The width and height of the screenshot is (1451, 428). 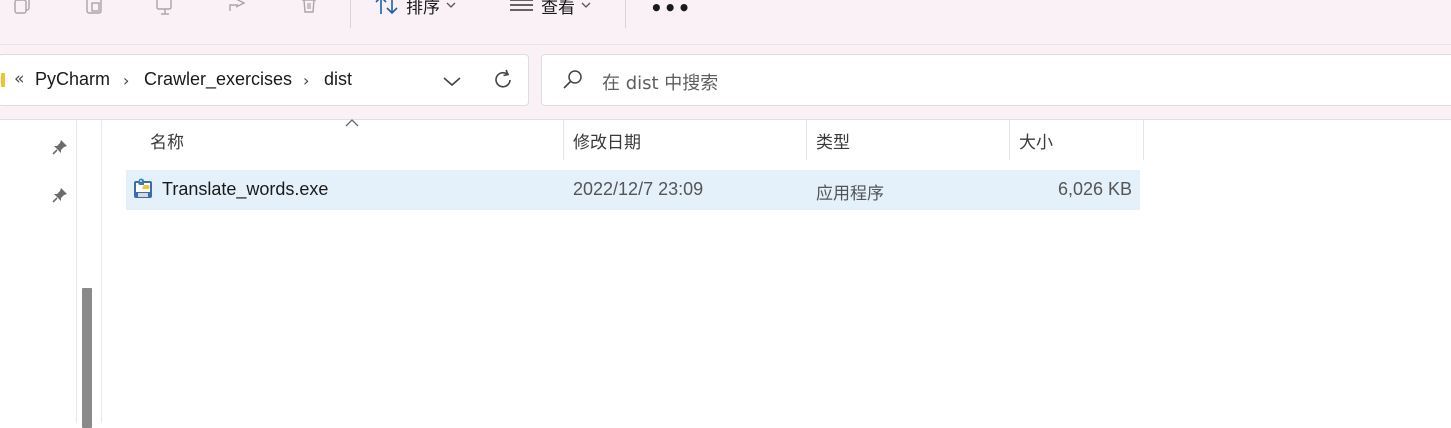 What do you see at coordinates (607, 142) in the screenshot?
I see `column-header-date-label: 修改日期` at bounding box center [607, 142].